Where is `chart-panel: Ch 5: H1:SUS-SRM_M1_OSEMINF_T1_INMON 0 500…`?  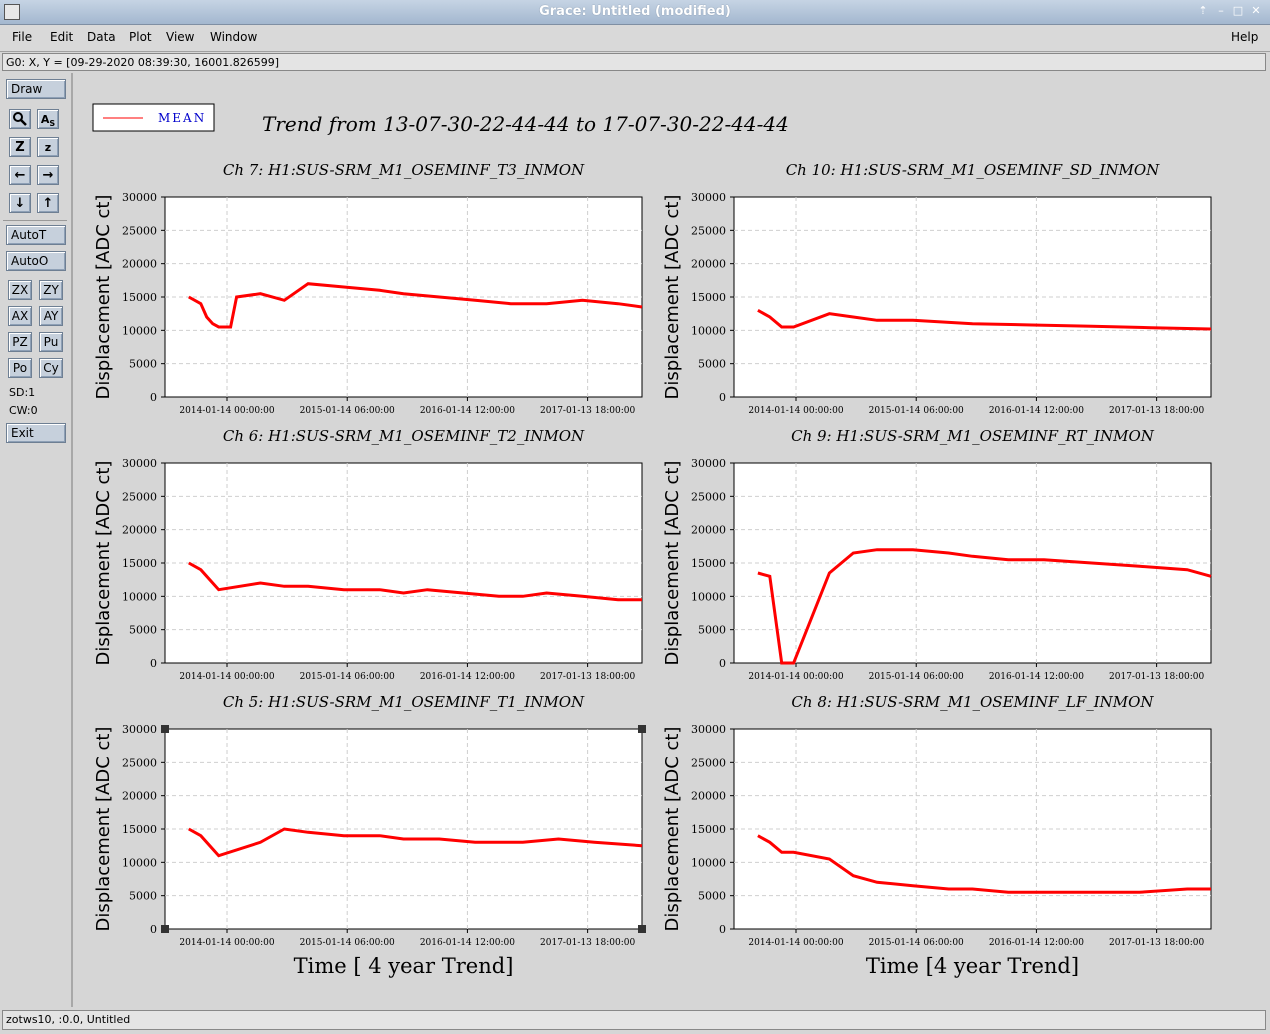
chart-panel: Ch 5: H1:SUS-SRM_M1_OSEMINF_T1_INMON 0 500… is located at coordinates (369, 835).